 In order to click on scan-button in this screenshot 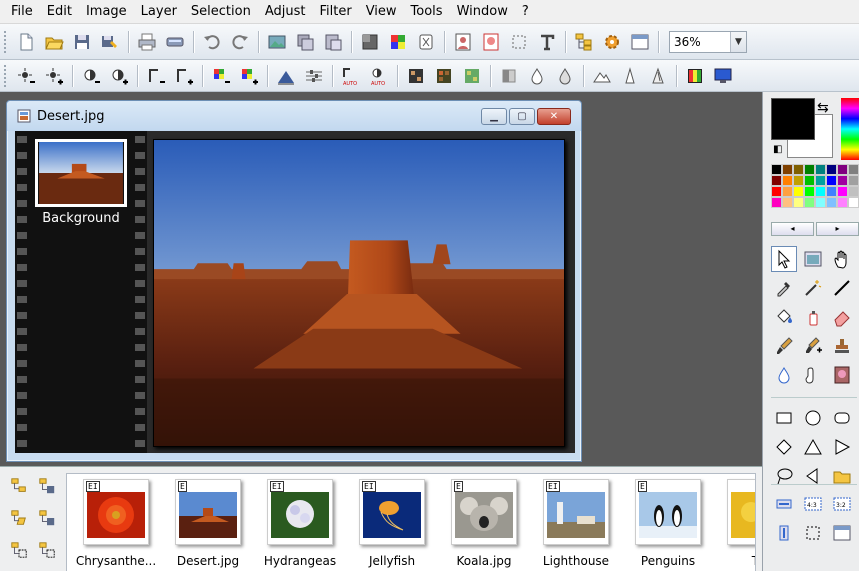, I will do `click(175, 42)`.